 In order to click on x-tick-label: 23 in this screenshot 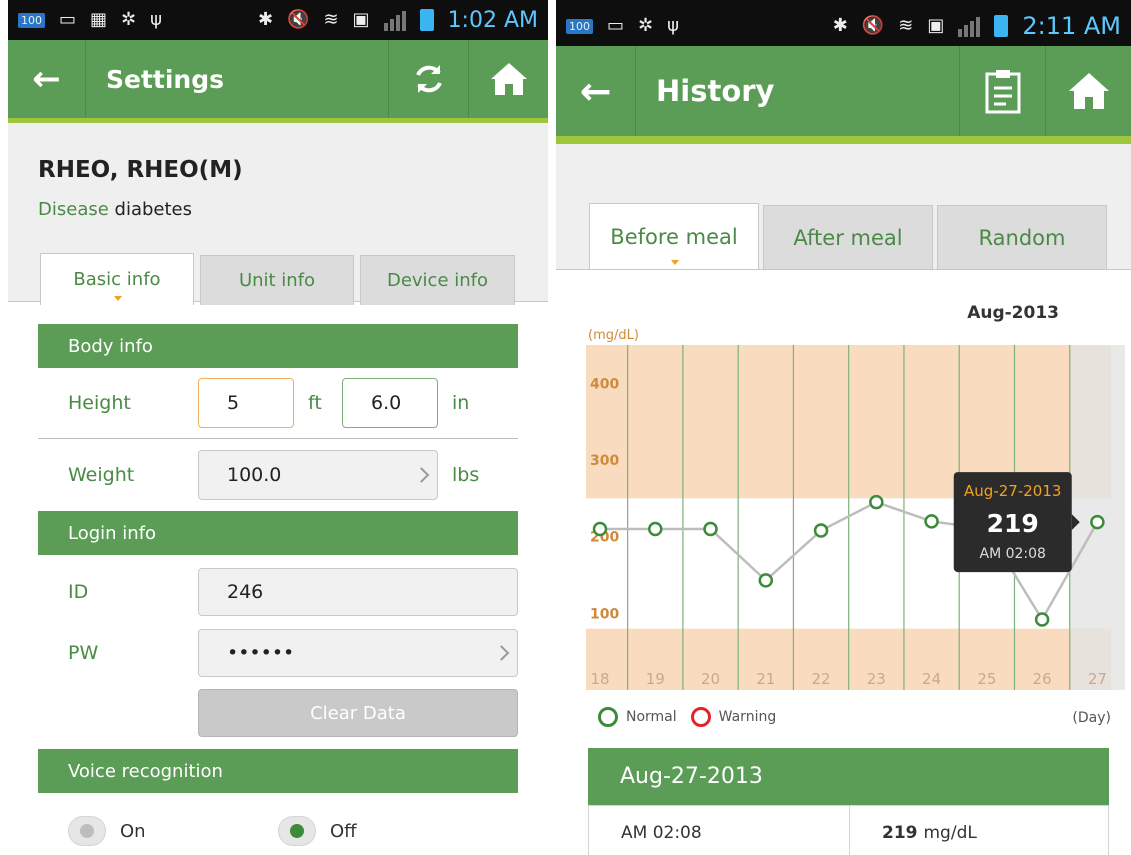, I will do `click(876, 679)`.